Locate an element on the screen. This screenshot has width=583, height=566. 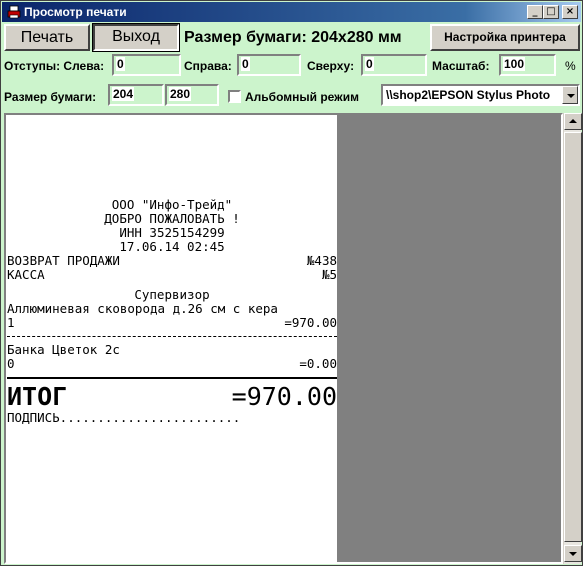
receipt-cashier: Супервизор is located at coordinates (172, 294).